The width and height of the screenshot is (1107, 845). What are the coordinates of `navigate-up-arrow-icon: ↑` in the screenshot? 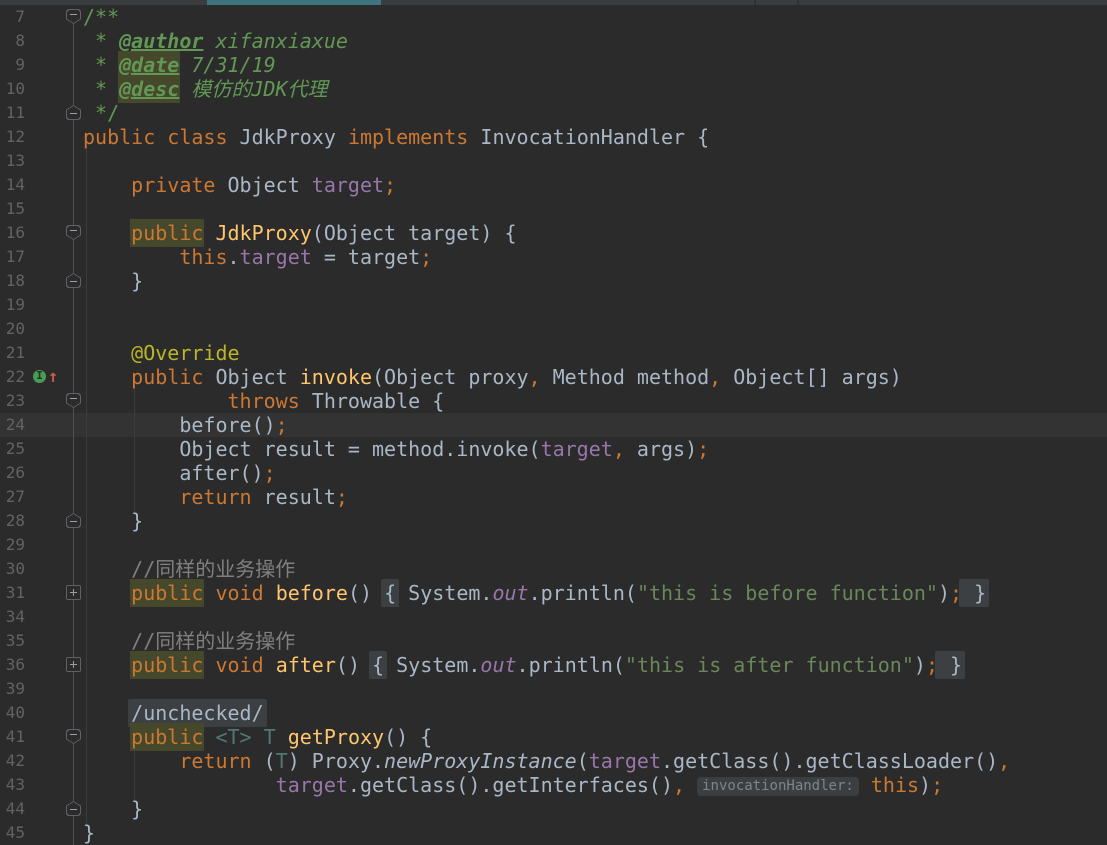 It's located at (53, 377).